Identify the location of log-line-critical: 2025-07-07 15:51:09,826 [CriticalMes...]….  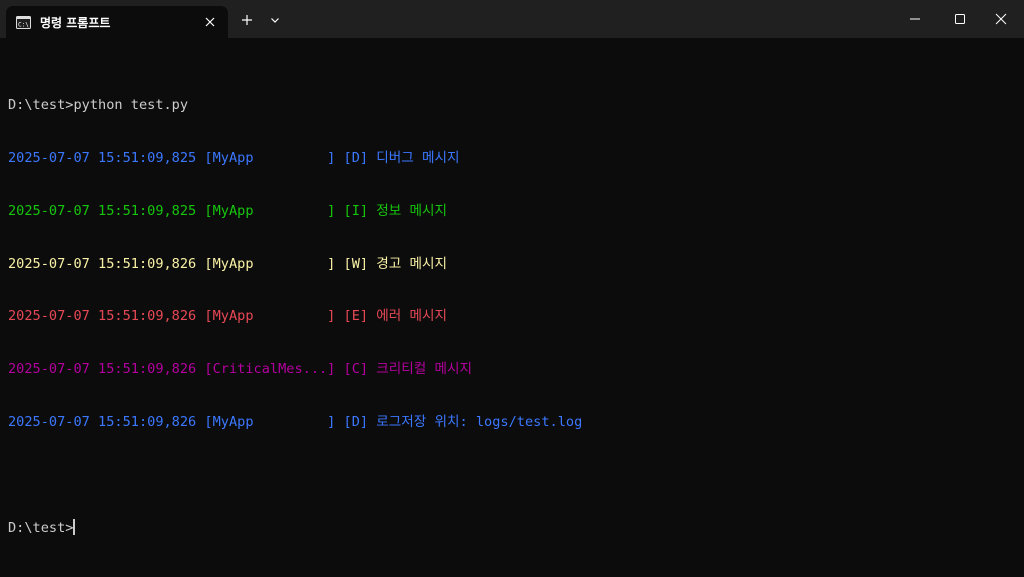
(240, 369).